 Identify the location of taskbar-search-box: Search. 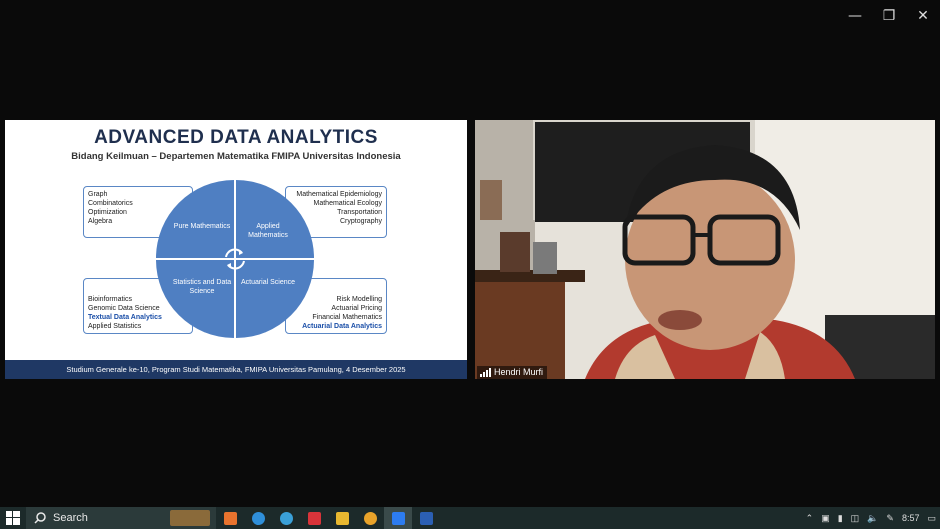
(121, 518).